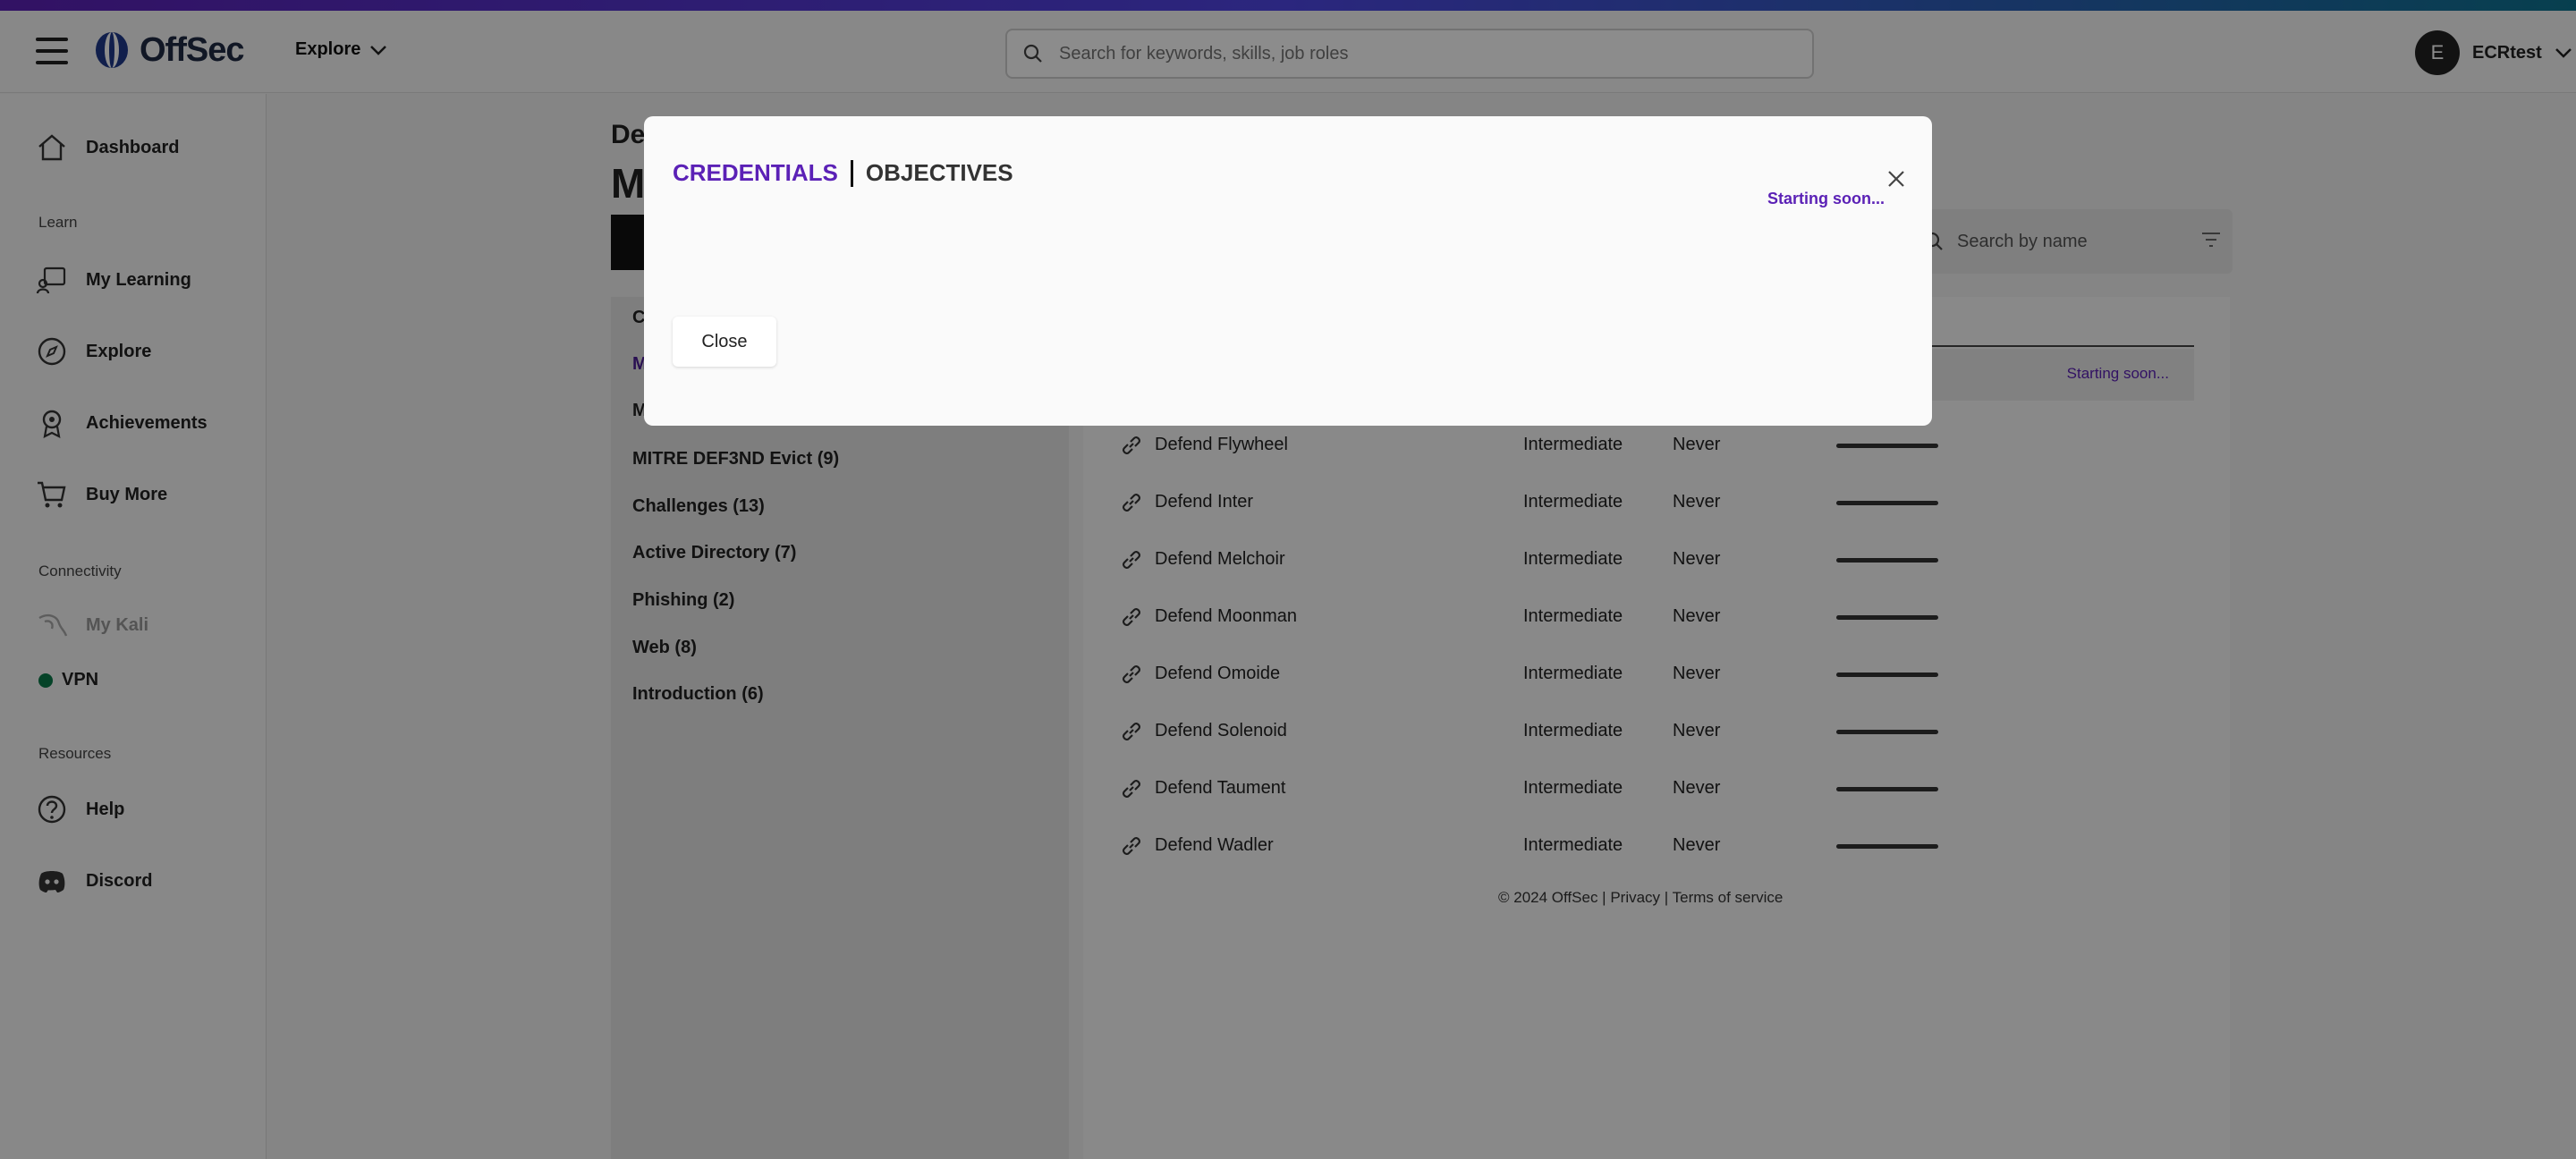  I want to click on tab-objectives: OBJECTIVES, so click(939, 173).